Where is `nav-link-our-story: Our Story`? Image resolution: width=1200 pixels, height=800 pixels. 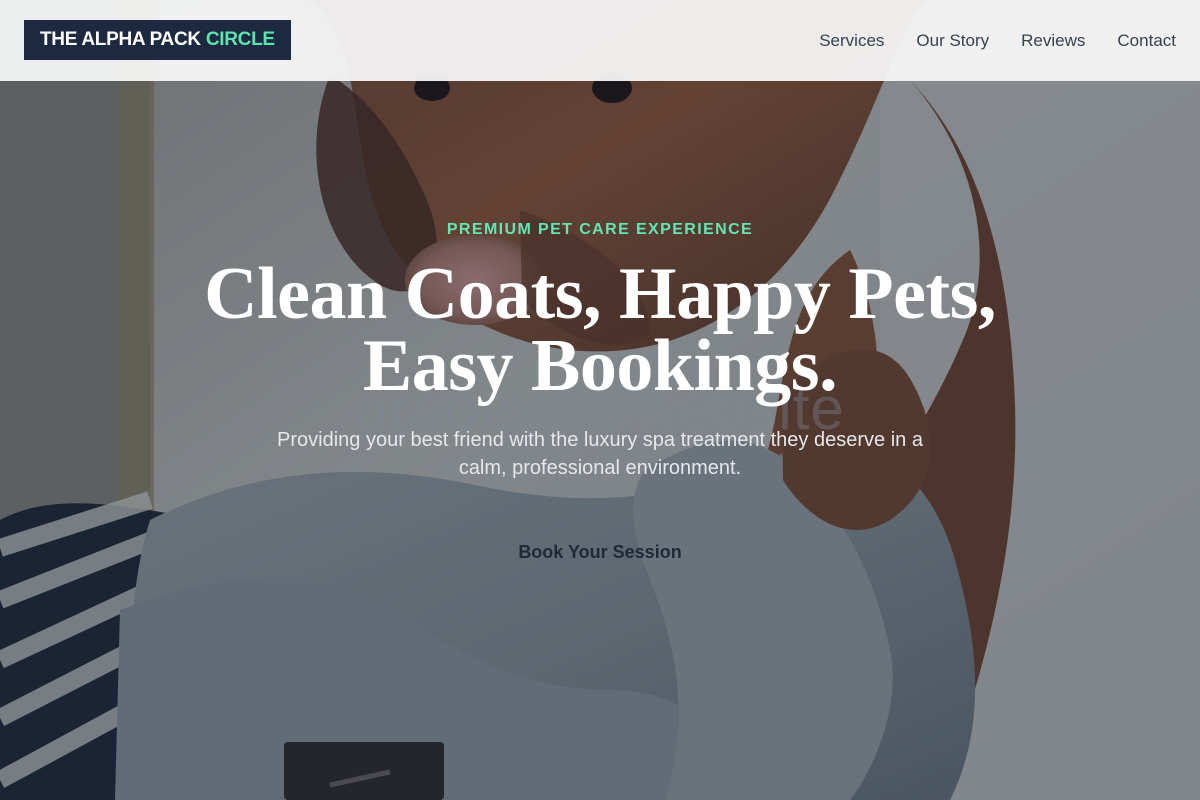
nav-link-our-story: Our Story is located at coordinates (952, 41).